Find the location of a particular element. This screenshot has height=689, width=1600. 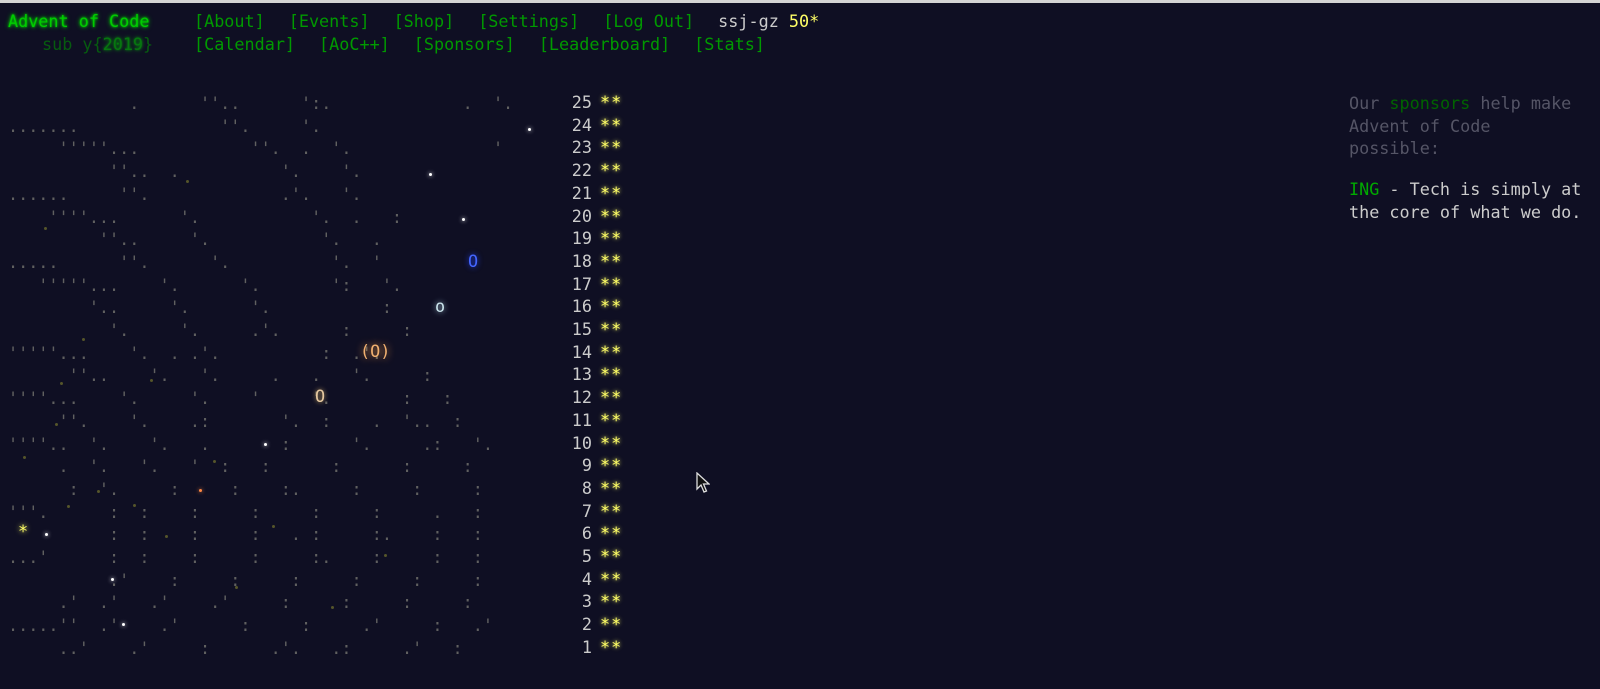

calendar-day-9-link: 9 ** is located at coordinates (590, 465).